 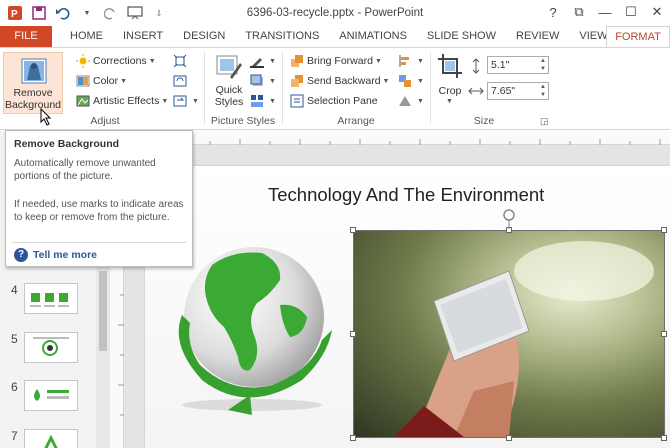 I want to click on tab-review: REVIEW, so click(x=537, y=36).